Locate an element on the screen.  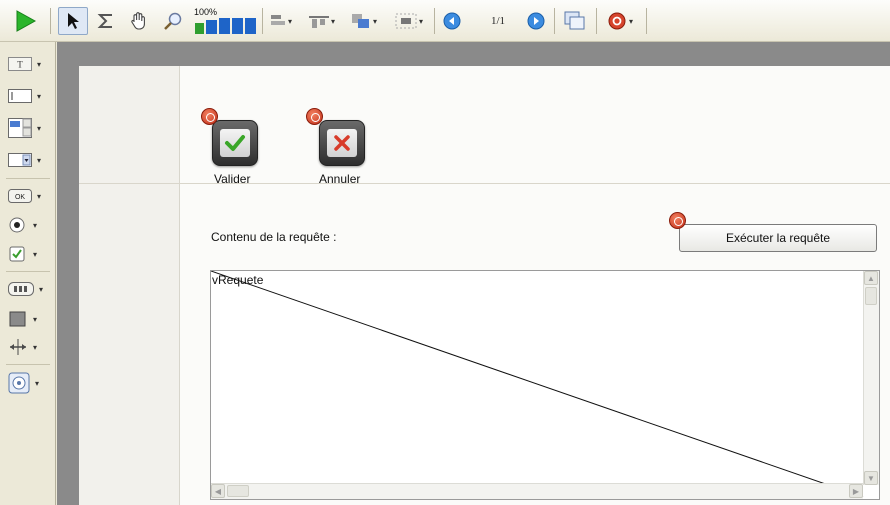
button-icon: OK ▾ is located at coordinates (30, 196).